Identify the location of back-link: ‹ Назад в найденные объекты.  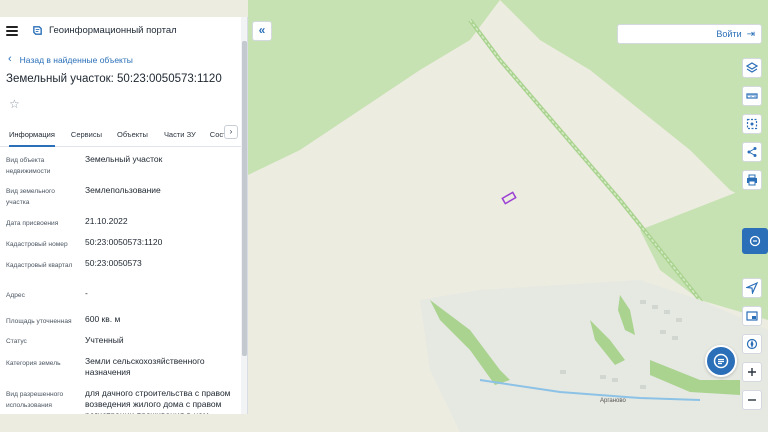
(70, 59).